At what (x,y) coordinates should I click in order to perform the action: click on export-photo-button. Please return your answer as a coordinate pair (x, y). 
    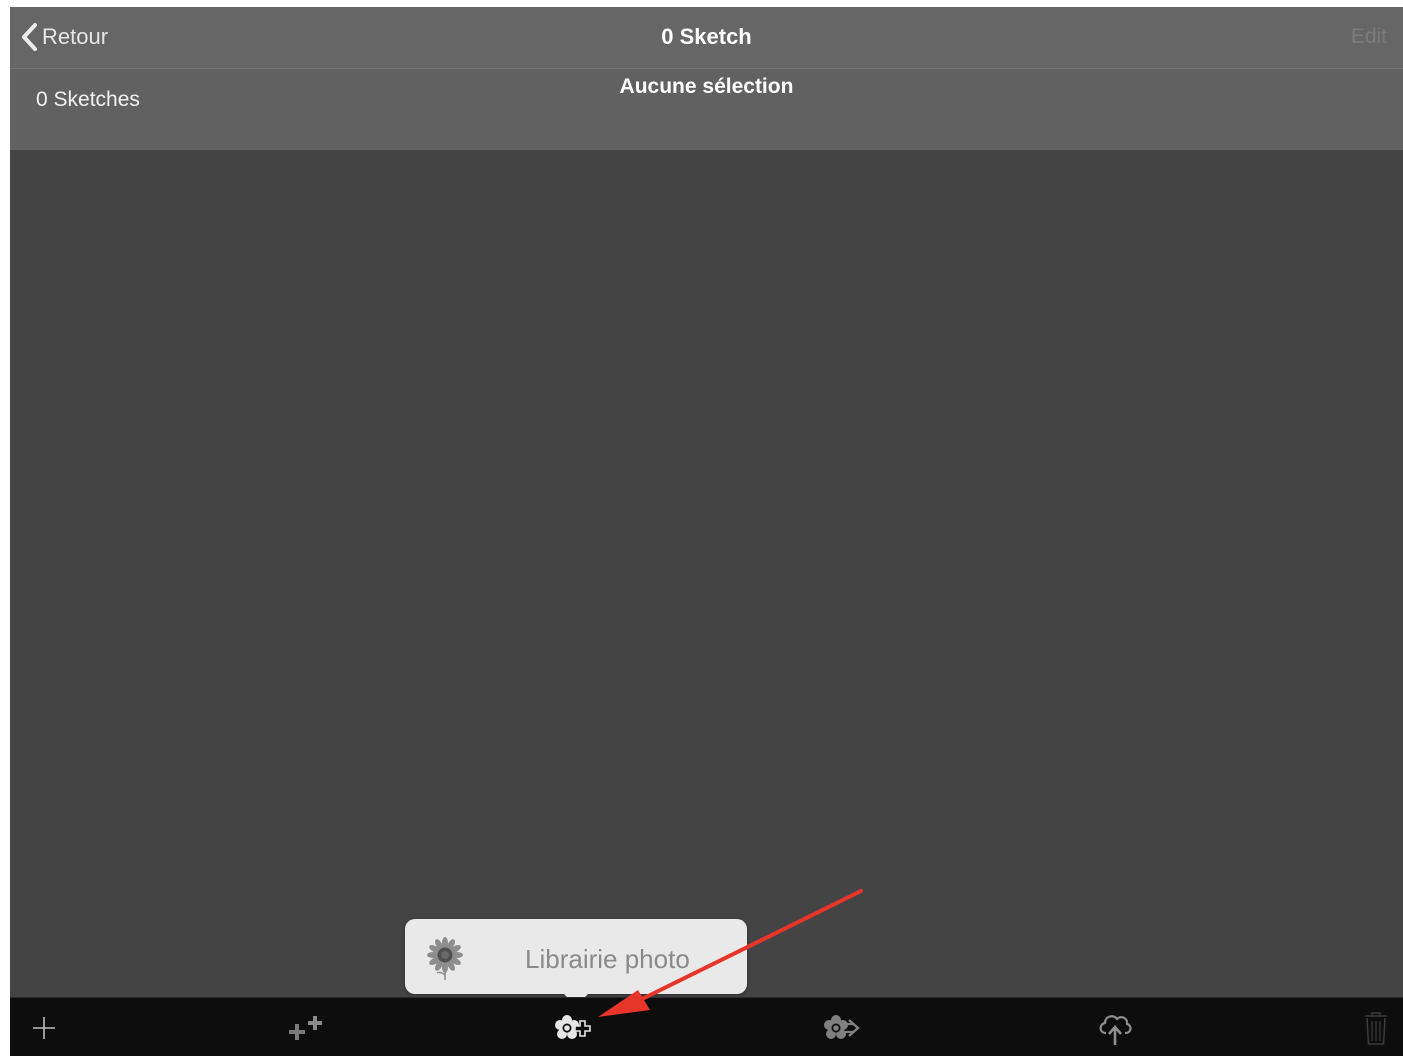
    Looking at the image, I should click on (843, 1027).